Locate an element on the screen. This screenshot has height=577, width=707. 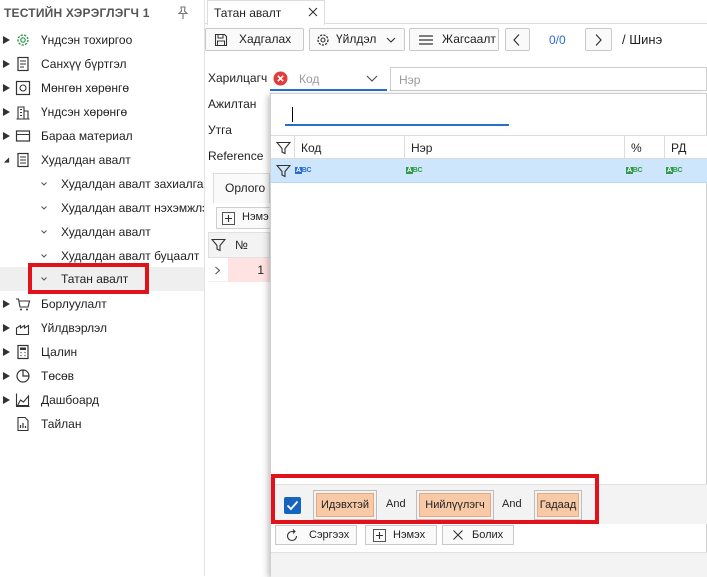
report-icon is located at coordinates (23, 424).